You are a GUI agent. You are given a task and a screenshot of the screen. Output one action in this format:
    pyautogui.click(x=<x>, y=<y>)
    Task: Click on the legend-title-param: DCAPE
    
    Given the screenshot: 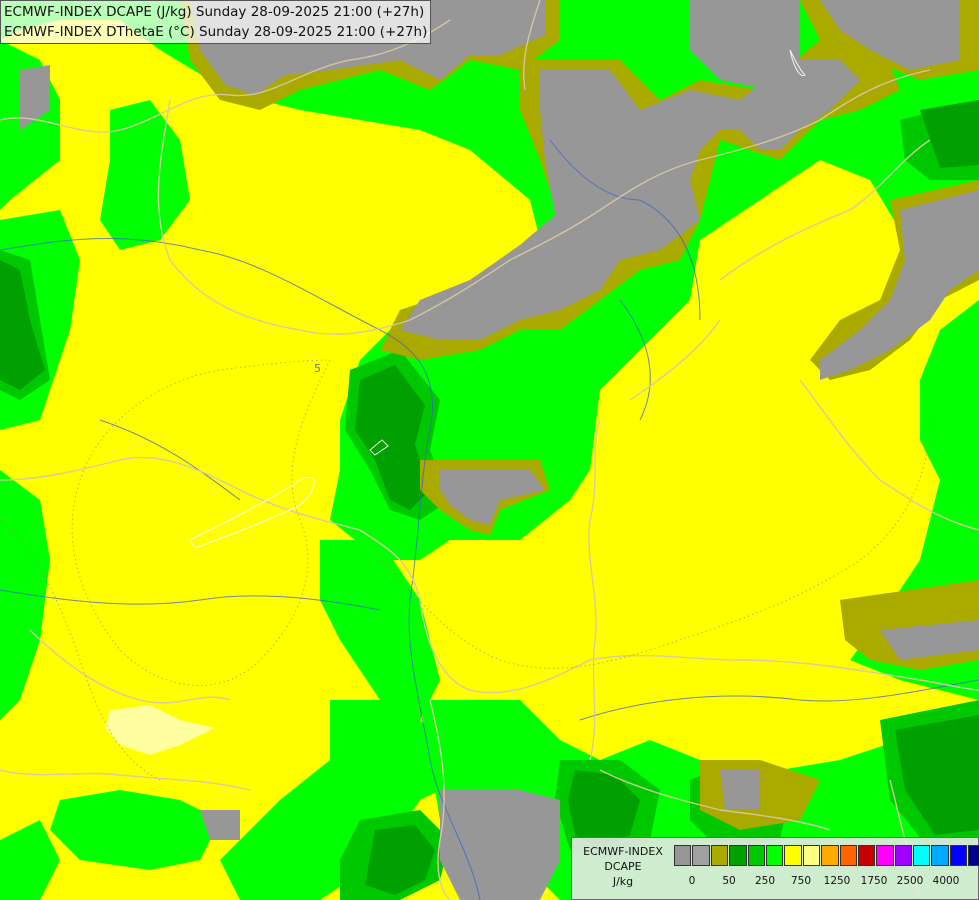 What is the action you would take?
    pyautogui.click(x=623, y=866)
    